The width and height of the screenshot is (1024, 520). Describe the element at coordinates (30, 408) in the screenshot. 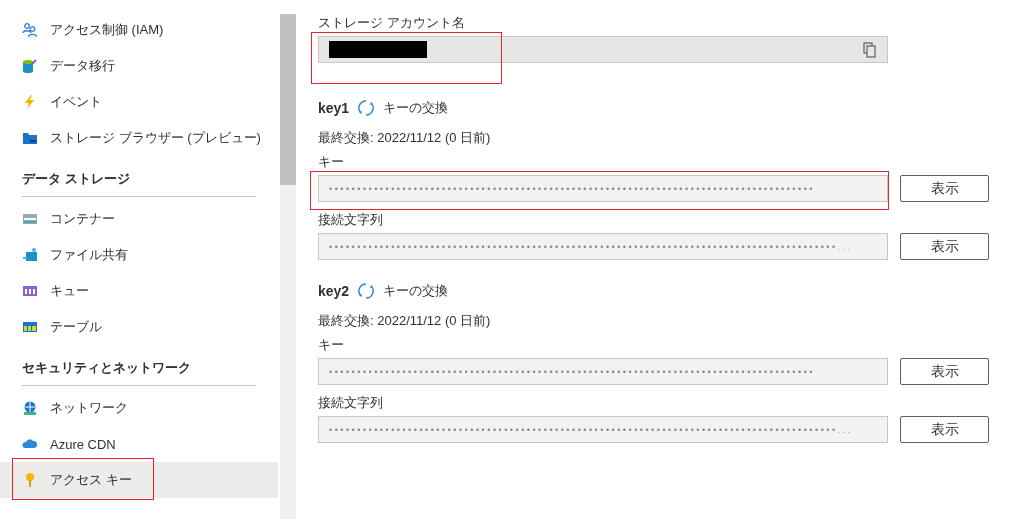

I see `globe-icon` at that location.